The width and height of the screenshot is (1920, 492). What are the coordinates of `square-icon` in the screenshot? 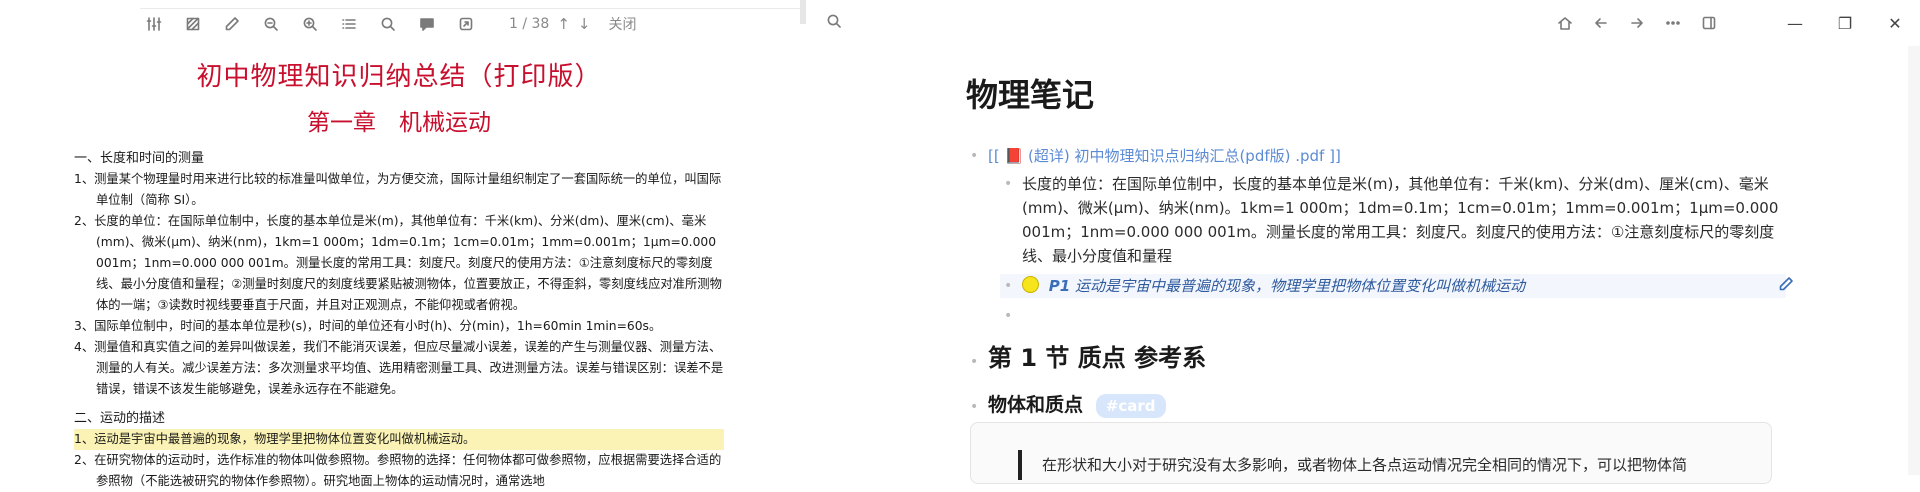 It's located at (193, 24).